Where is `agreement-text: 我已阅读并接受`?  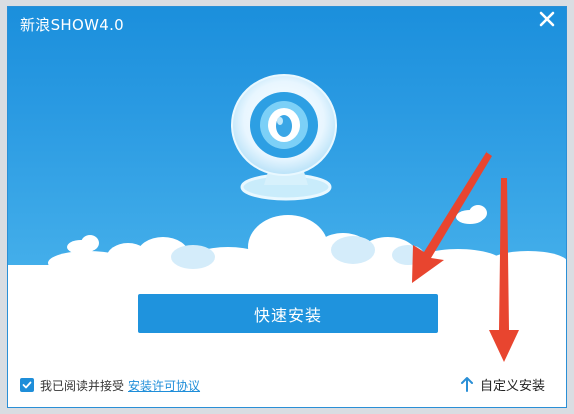
agreement-text: 我已阅读并接受 is located at coordinates (82, 385).